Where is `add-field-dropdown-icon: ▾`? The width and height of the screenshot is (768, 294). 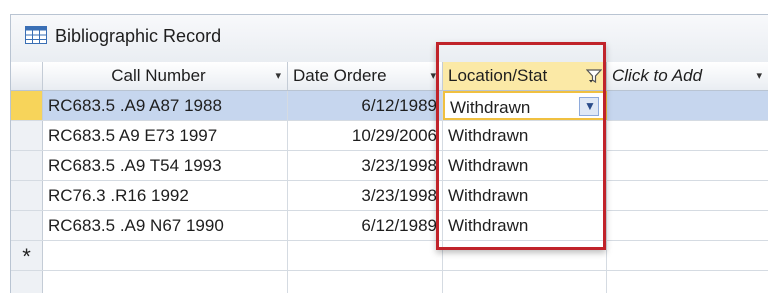 add-field-dropdown-icon: ▾ is located at coordinates (759, 76).